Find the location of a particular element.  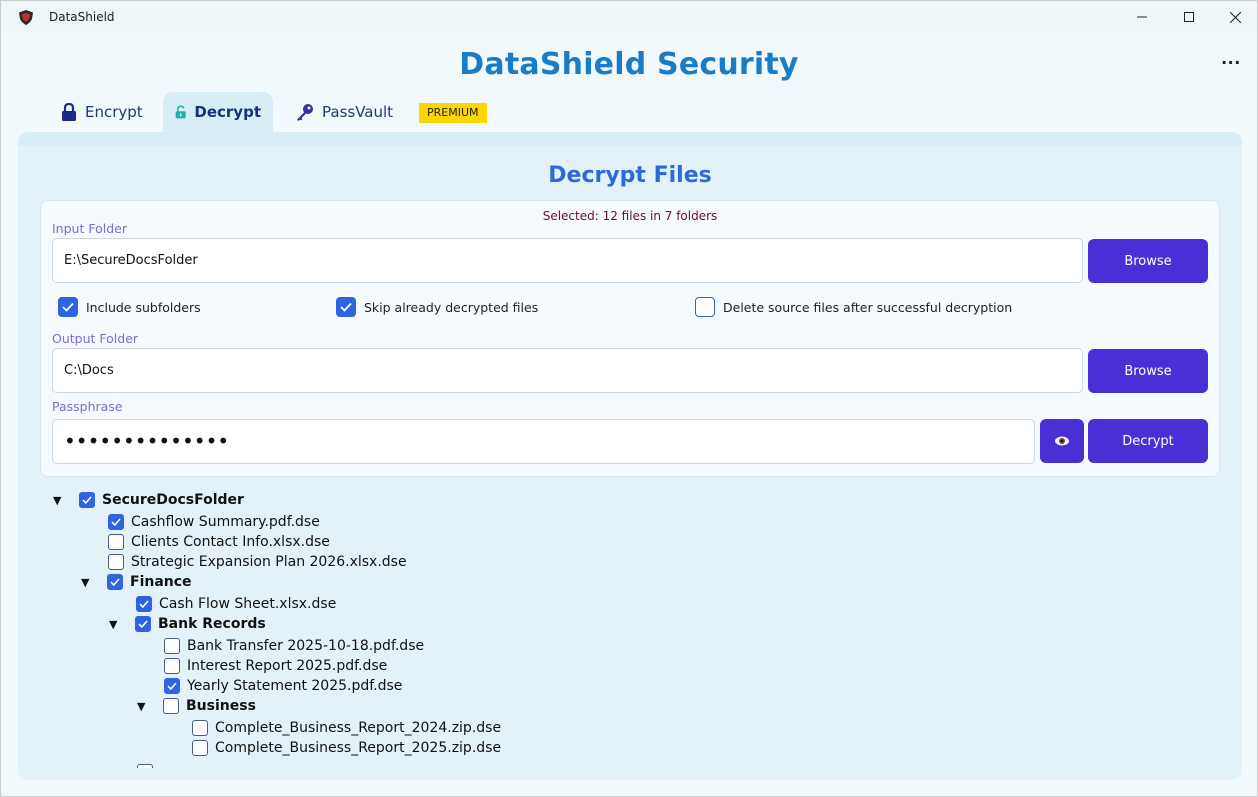

tree-label: Yearly Statement 2025.pdf.dse is located at coordinates (295, 686).